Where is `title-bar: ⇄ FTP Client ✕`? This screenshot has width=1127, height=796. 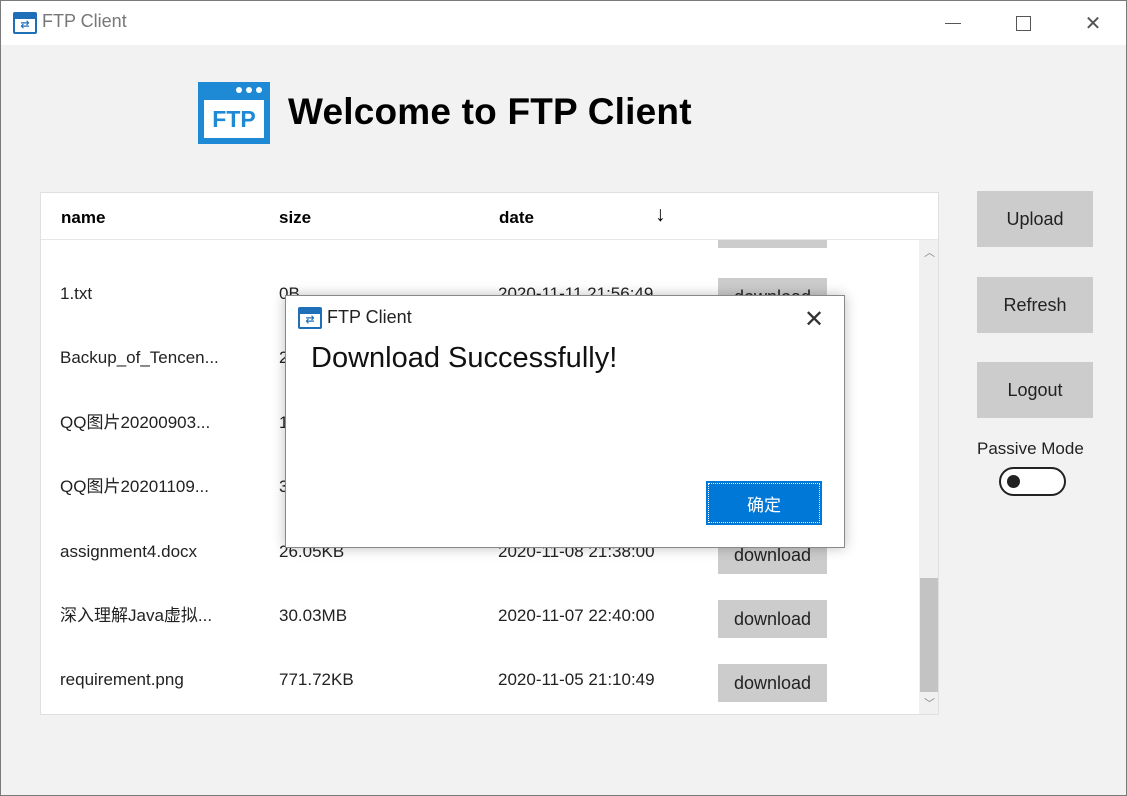 title-bar: ⇄ FTP Client ✕ is located at coordinates (563, 23).